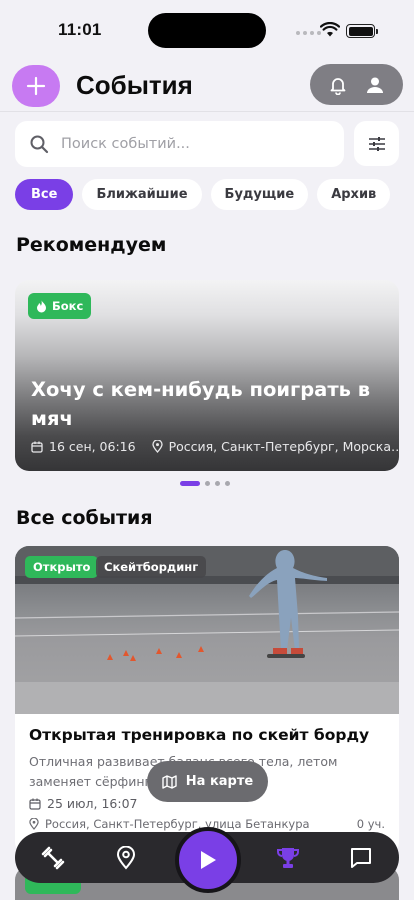  What do you see at coordinates (92, 803) in the screenshot?
I see `event-date: 25 июл, 16:07` at bounding box center [92, 803].